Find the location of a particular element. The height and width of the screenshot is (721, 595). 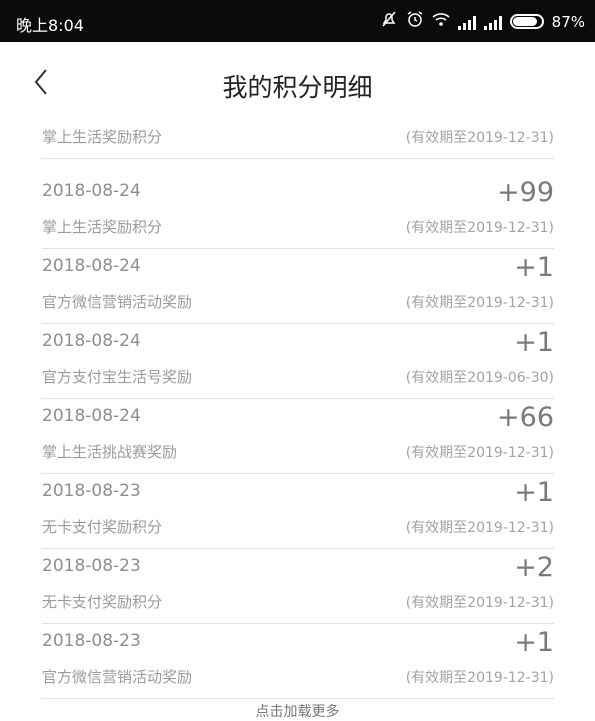

list-item: 2018-08-23 +2 无卡支付奖励积分 (有效期至2019-12-31) is located at coordinates (298, 586).